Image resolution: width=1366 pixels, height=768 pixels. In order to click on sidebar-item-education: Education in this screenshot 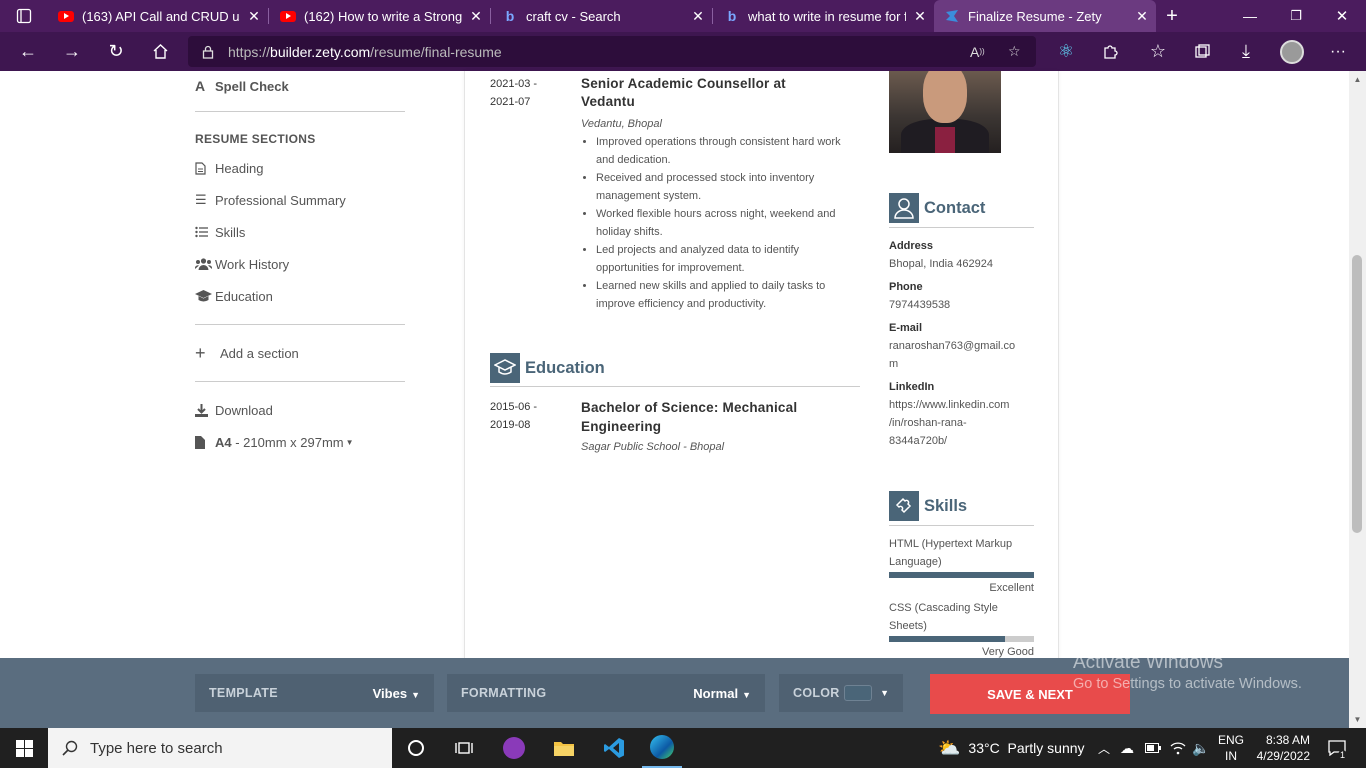, I will do `click(300, 296)`.